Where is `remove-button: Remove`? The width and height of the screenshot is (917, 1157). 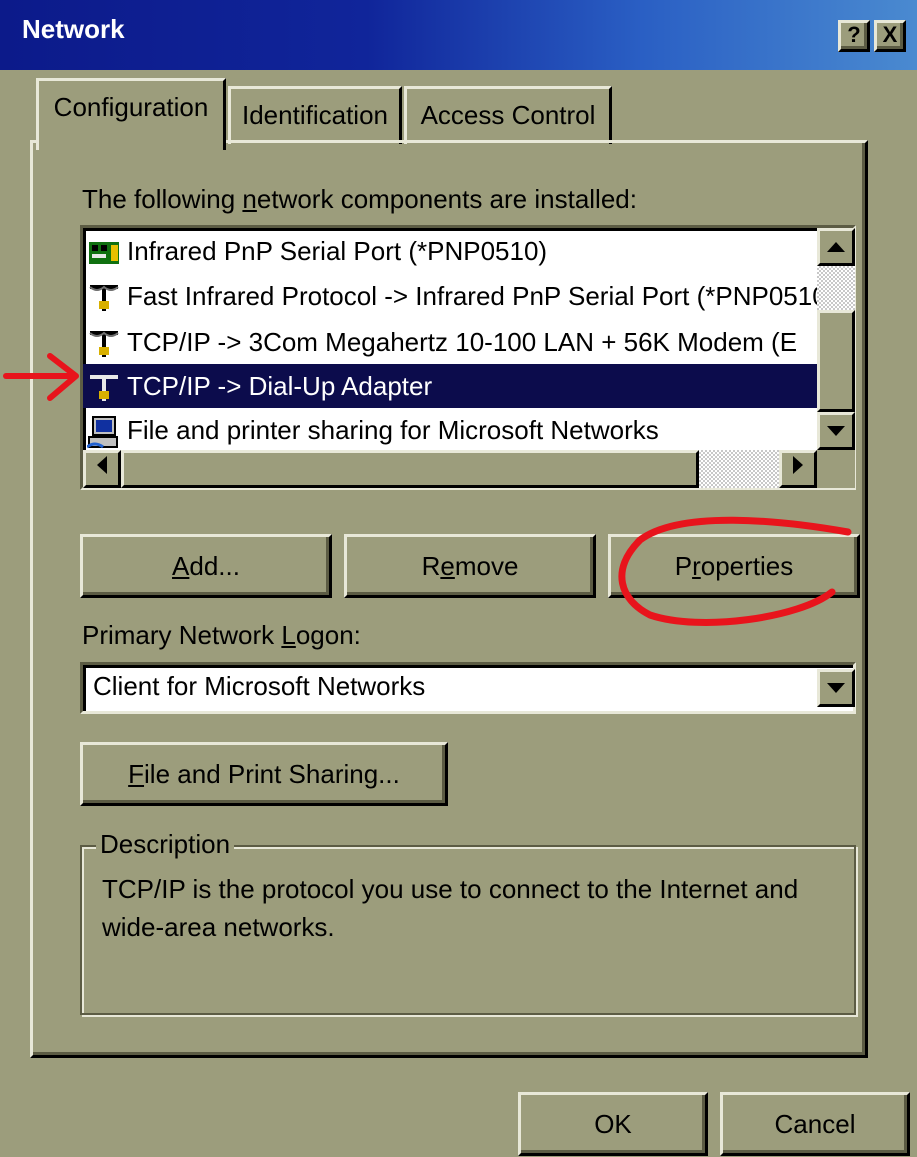 remove-button: Remove is located at coordinates (470, 566).